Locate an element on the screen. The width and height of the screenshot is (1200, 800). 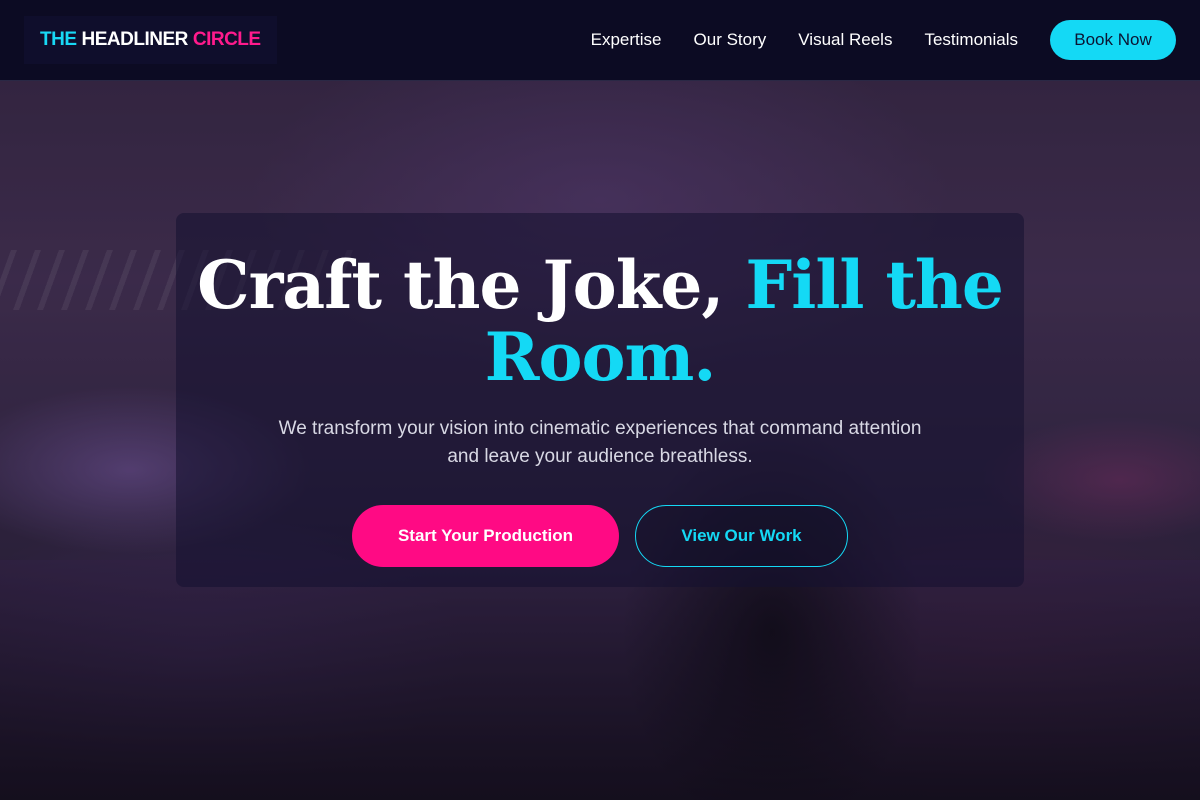
brand-logo: THE HEADLINER CIRCLE is located at coordinates (150, 40).